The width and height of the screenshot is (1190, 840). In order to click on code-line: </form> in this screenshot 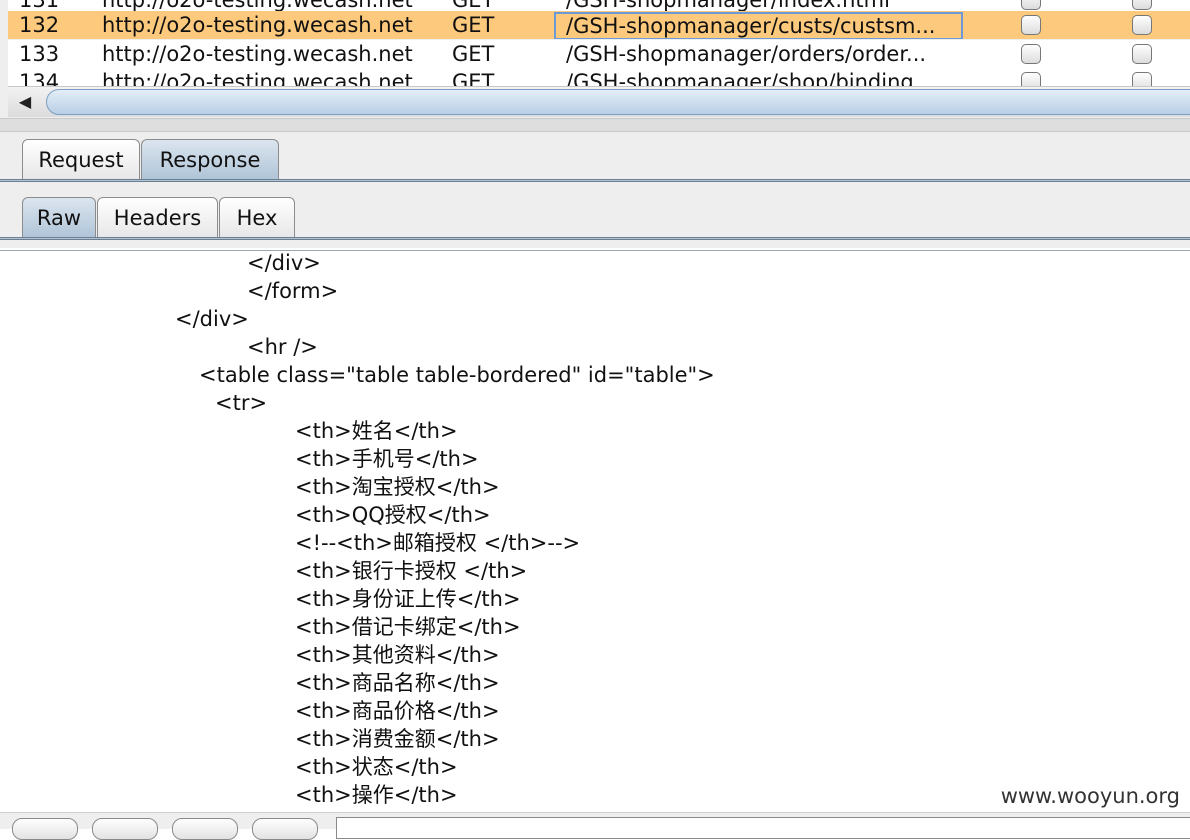, I will do `click(293, 291)`.